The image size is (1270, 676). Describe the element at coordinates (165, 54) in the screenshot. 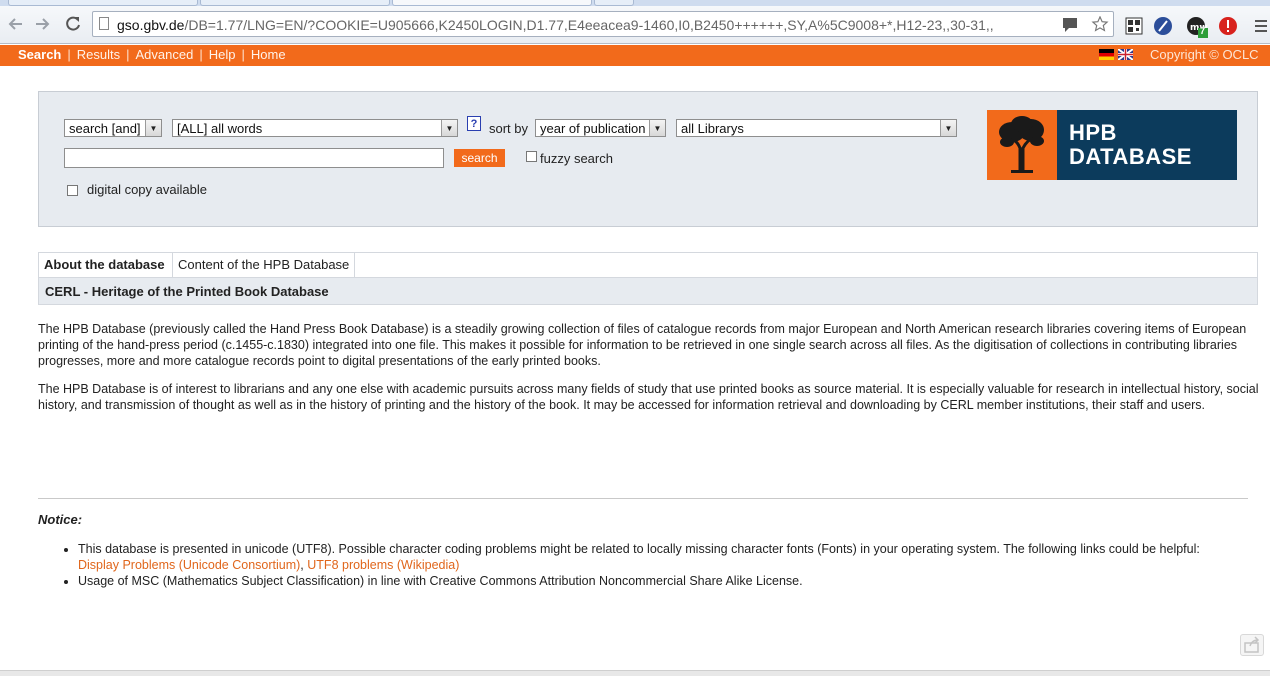

I see `nav-advanced: Advanced` at that location.